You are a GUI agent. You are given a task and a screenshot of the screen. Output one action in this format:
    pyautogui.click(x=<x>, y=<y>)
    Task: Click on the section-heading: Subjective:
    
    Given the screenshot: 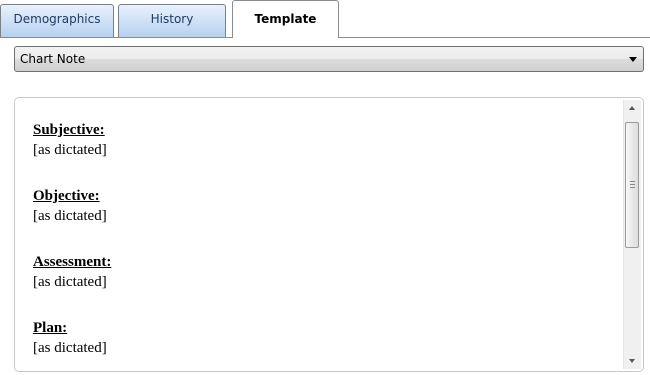 What is the action you would take?
    pyautogui.click(x=69, y=130)
    